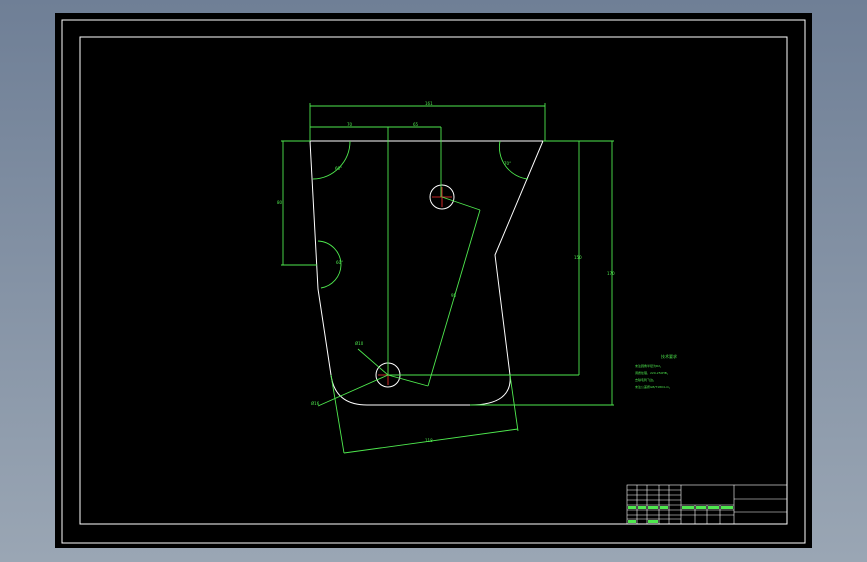 This screenshot has width=867, height=562. Describe the element at coordinates (649, 365) in the screenshot. I see `tech-note-1: 未注圆角半径为R2。` at that location.